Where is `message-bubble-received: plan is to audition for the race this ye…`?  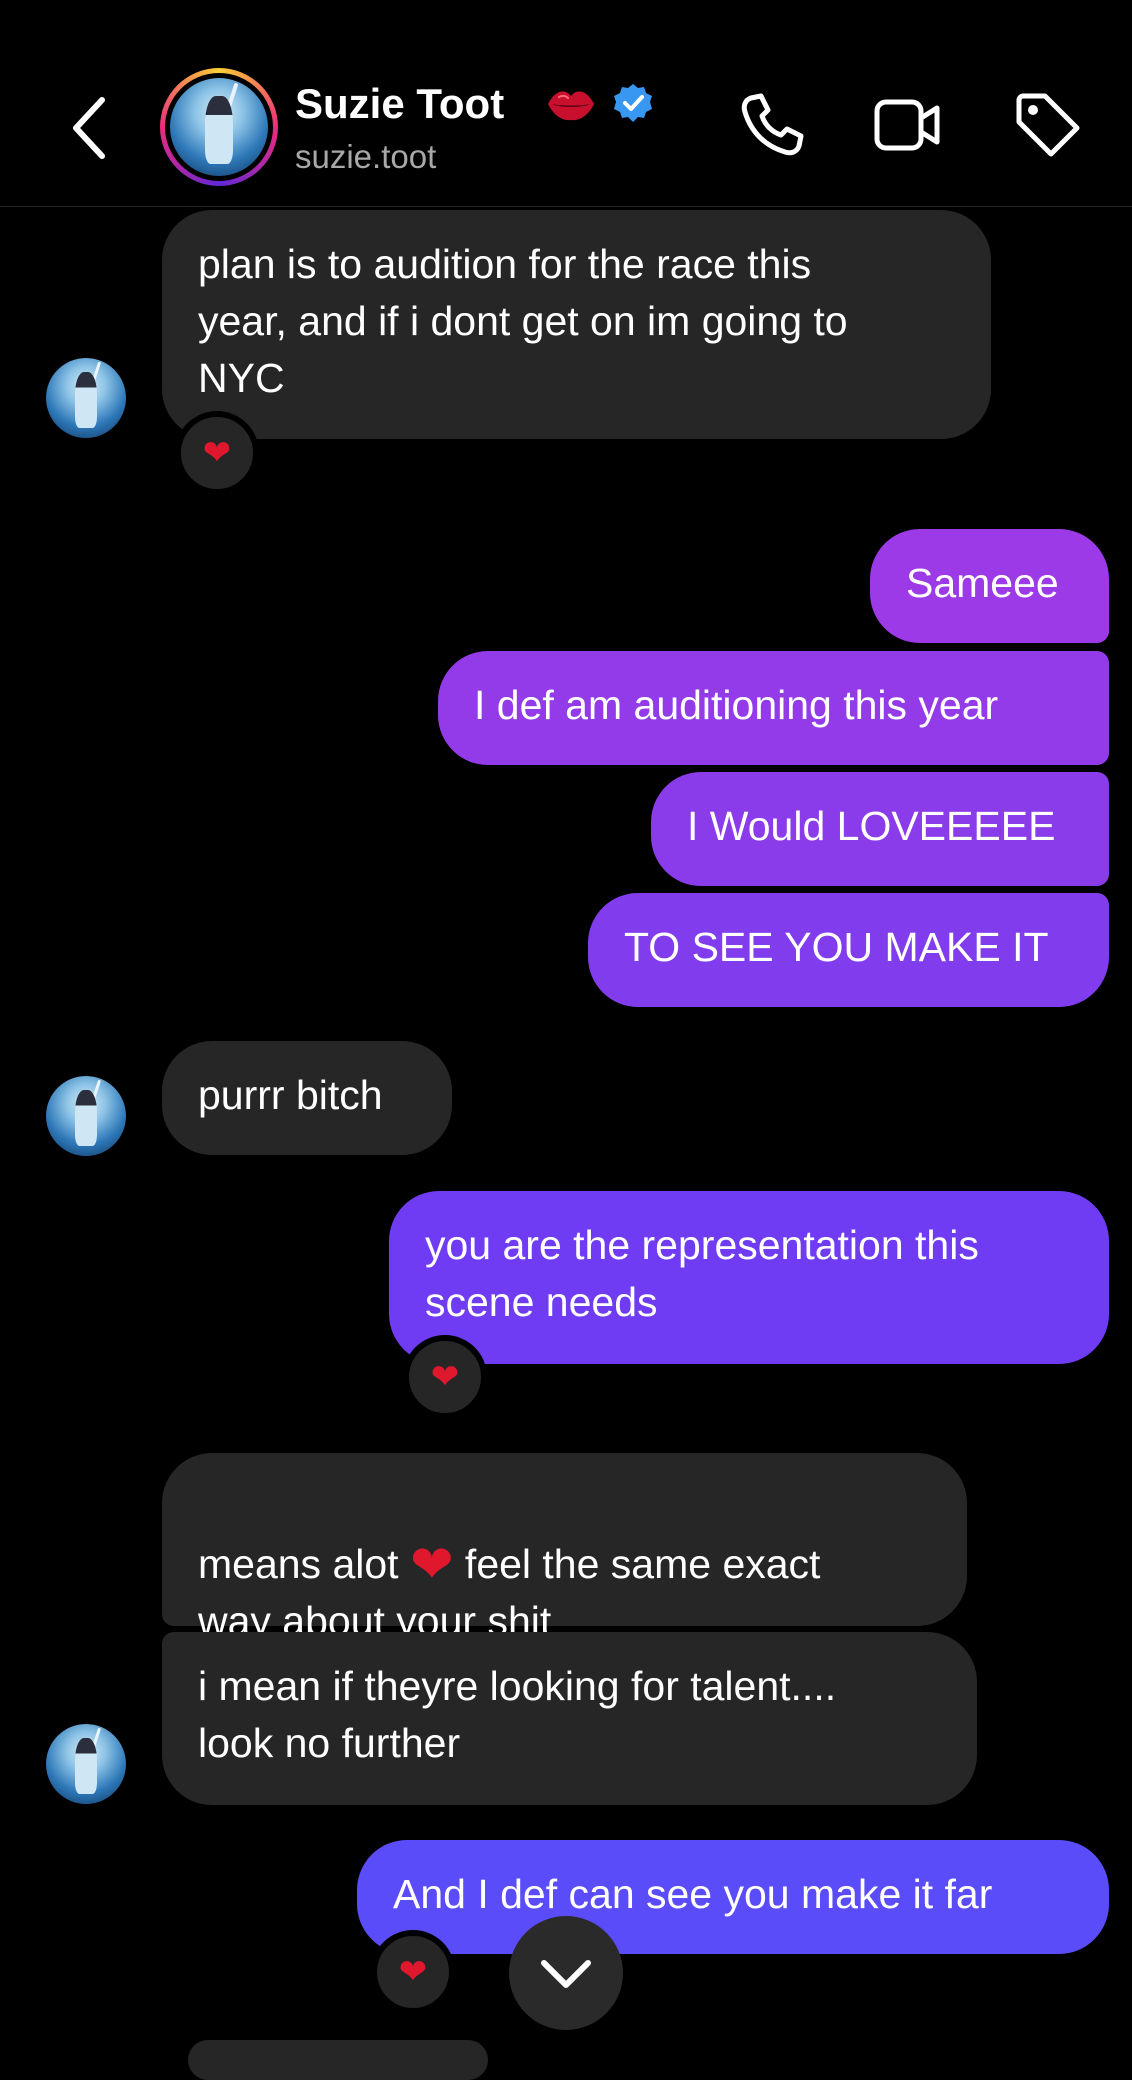 message-bubble-received: plan is to audition for the race this ye… is located at coordinates (576, 324).